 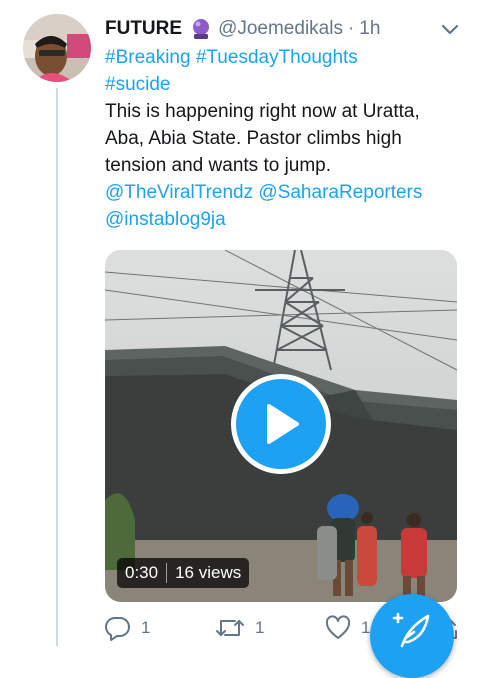 I want to click on play-button, so click(x=281, y=424).